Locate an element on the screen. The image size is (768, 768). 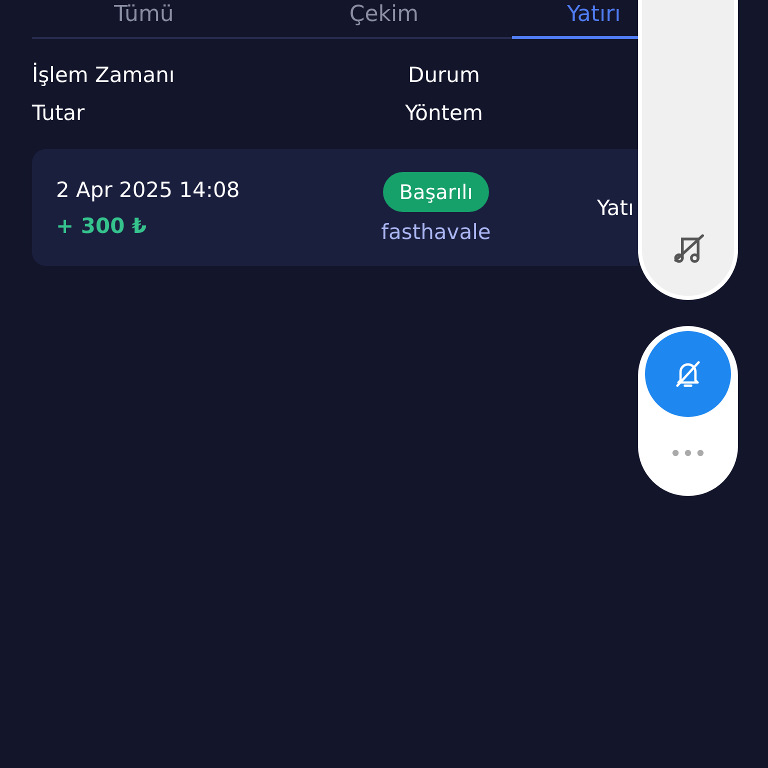
column-header: Yöntem is located at coordinates (444, 113).